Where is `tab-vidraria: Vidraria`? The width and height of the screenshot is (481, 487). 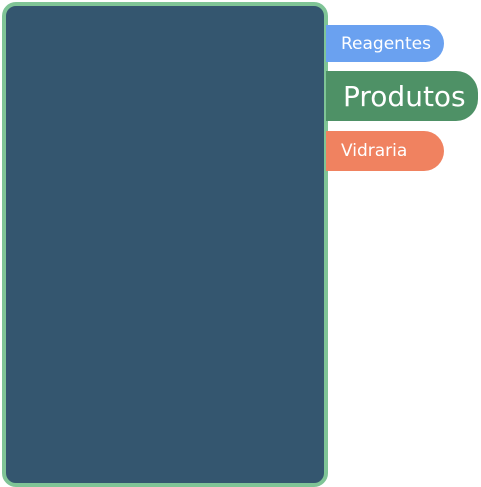
tab-vidraria: Vidraria is located at coordinates (385, 151).